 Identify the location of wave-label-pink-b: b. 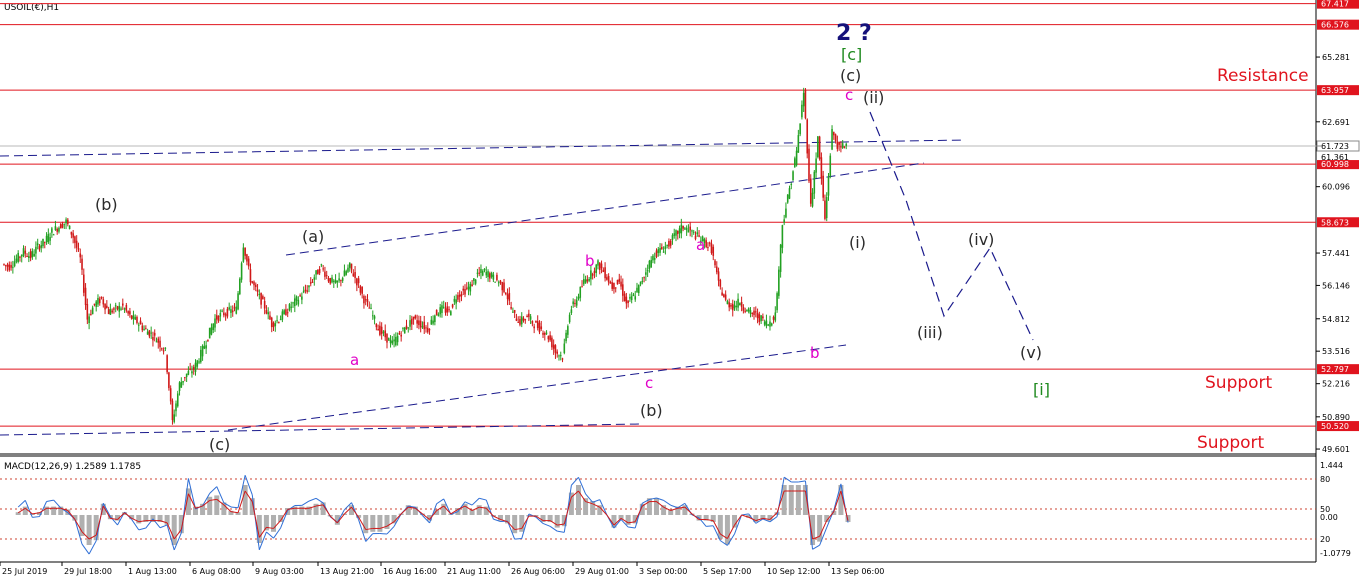
(590, 261).